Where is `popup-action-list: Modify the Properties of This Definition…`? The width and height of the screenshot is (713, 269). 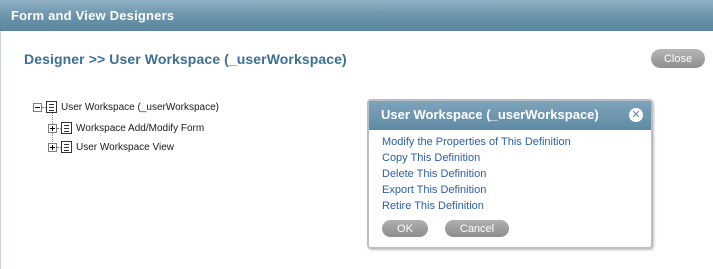 popup-action-list: Modify the Properties of This Definition… is located at coordinates (476, 174).